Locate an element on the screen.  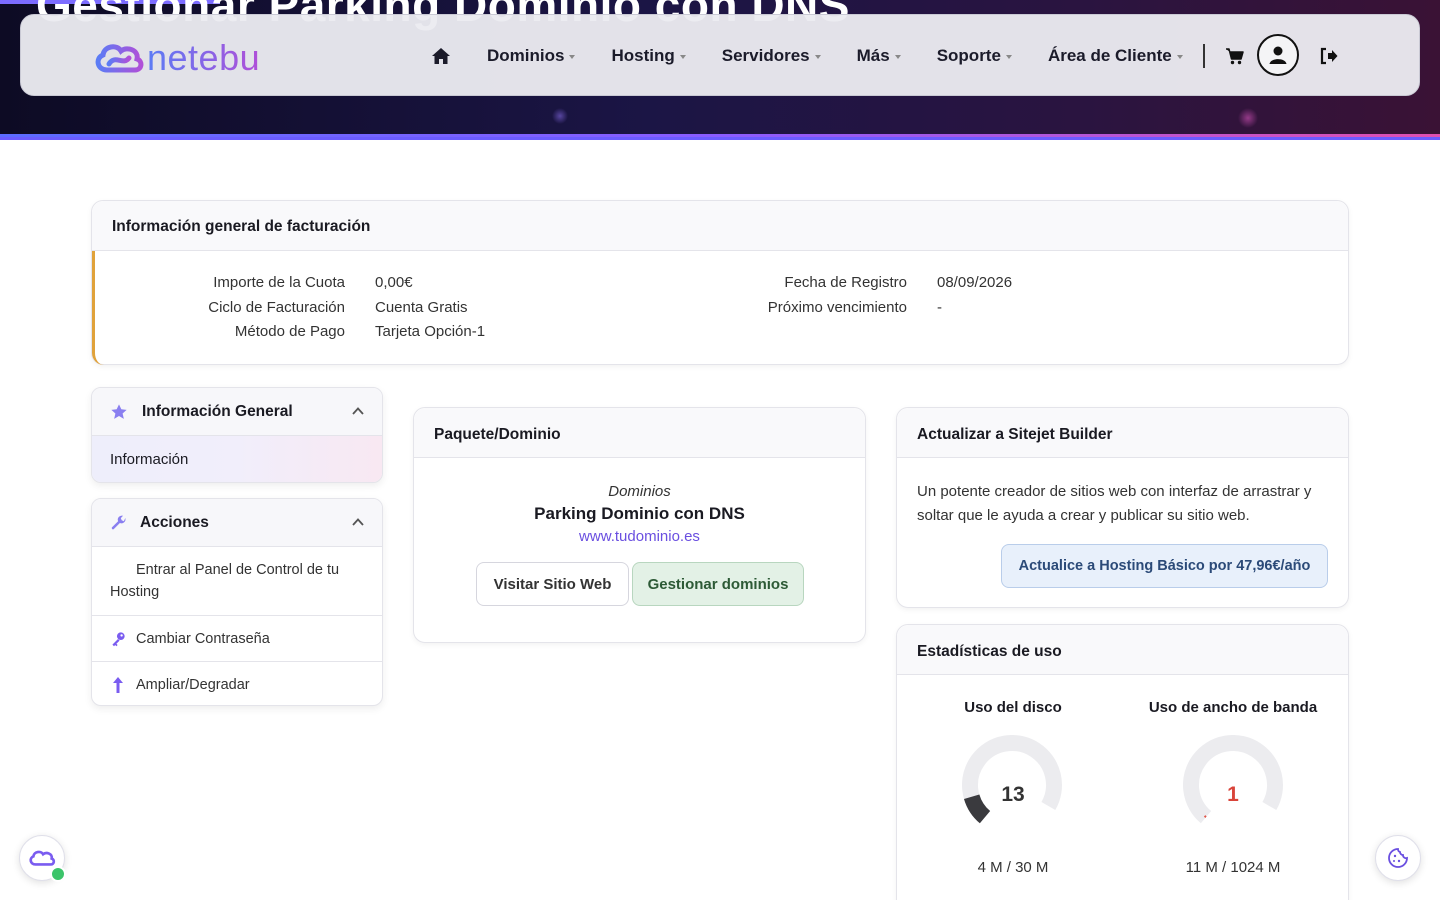
cookie-settings-button is located at coordinates (1398, 858).